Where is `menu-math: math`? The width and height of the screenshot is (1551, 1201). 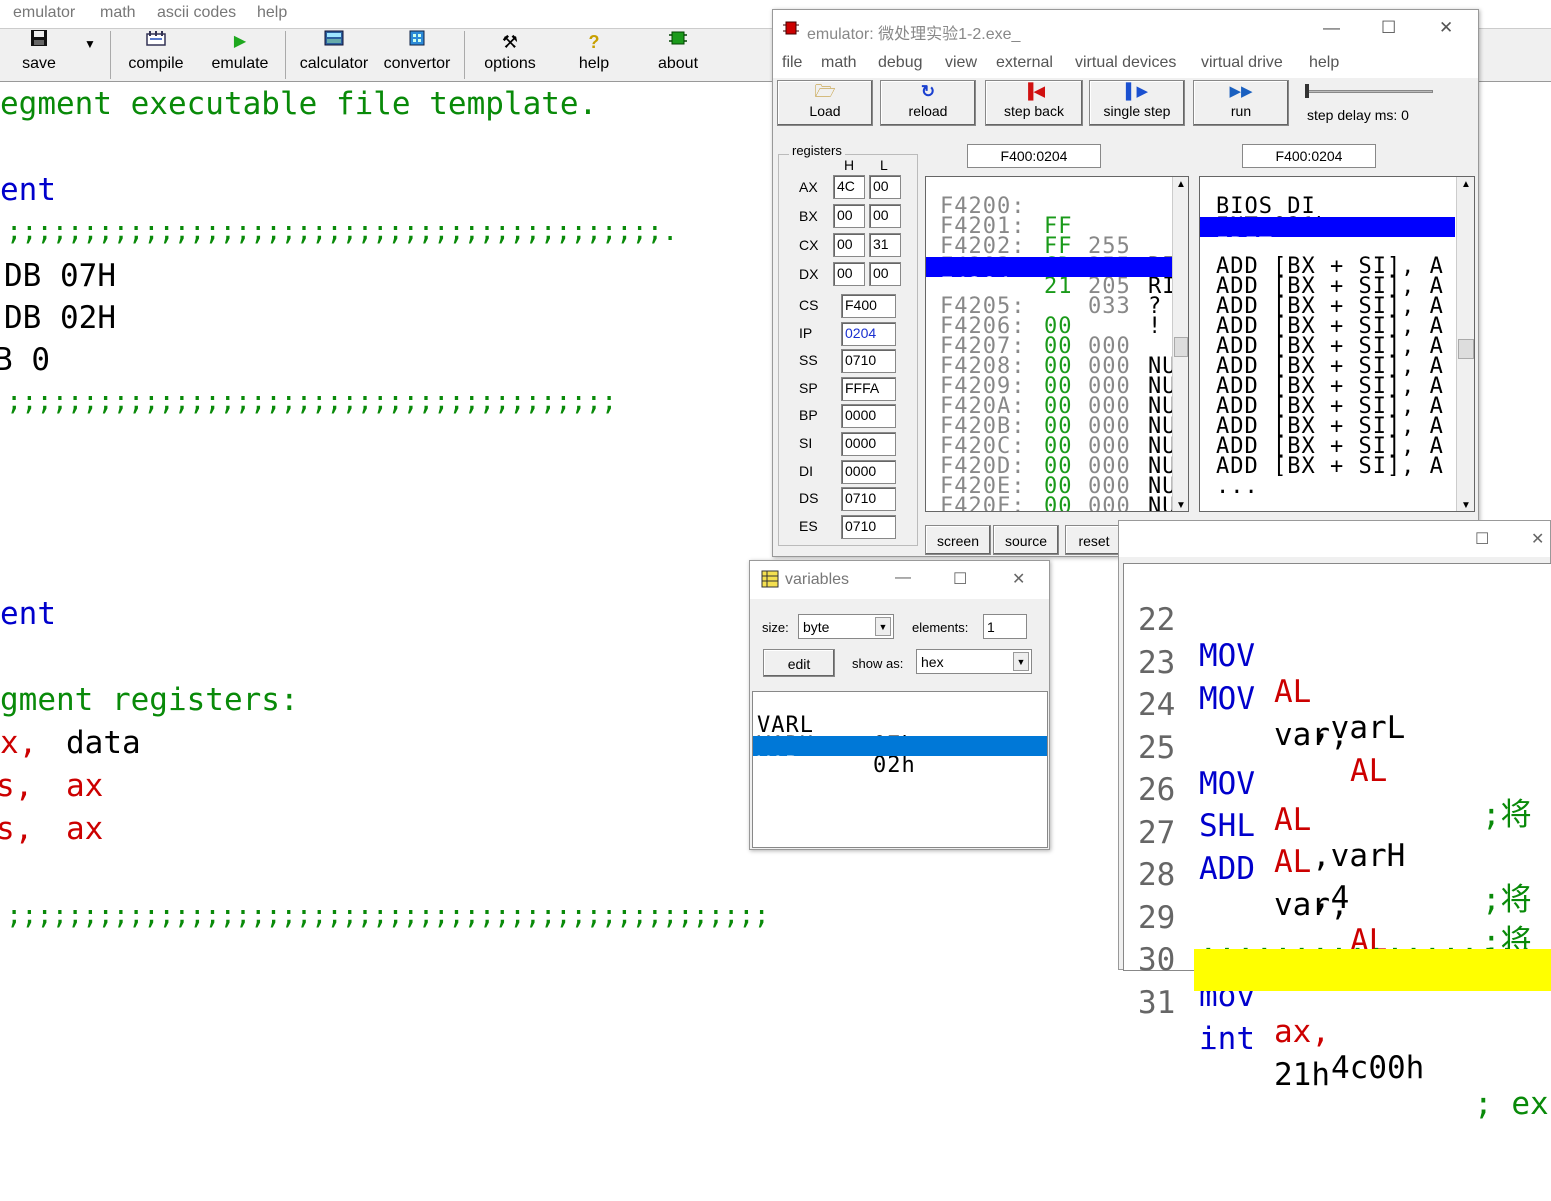 menu-math: math is located at coordinates (118, 13).